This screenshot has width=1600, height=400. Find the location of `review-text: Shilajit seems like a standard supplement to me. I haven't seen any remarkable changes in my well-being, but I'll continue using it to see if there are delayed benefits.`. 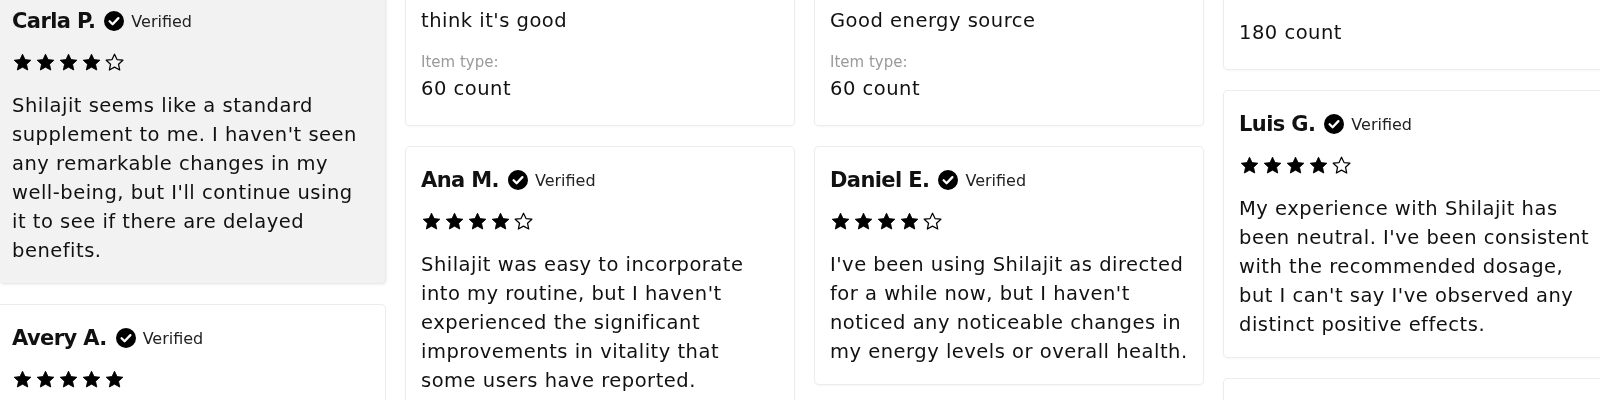

review-text: Shilajit seems like a standard supplement to me. I haven't seen any remarkable changes in my well-being, but I'll continue using it to see if there are delayed benefits. is located at coordinates (185, 178).